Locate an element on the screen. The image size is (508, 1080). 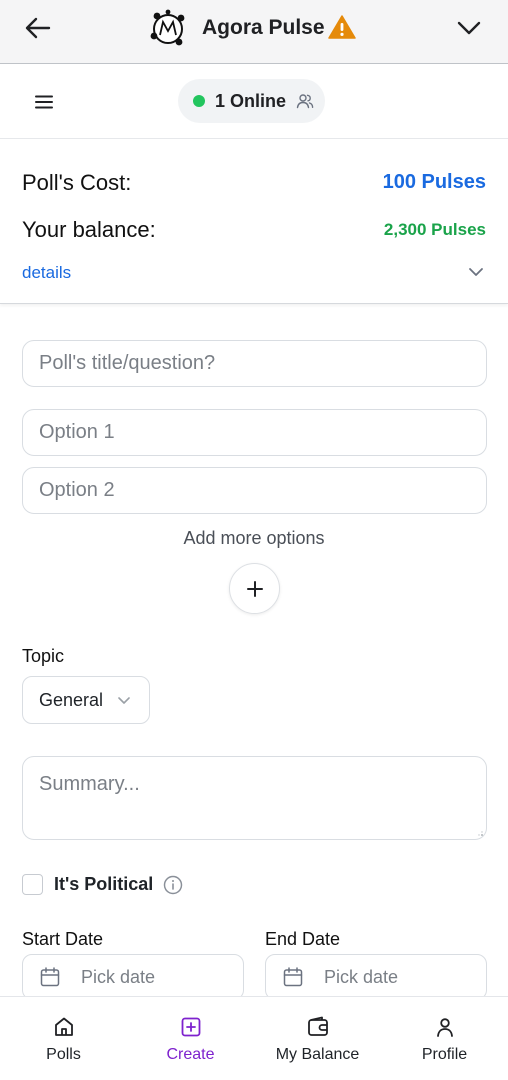
plus-icon is located at coordinates (254, 588).